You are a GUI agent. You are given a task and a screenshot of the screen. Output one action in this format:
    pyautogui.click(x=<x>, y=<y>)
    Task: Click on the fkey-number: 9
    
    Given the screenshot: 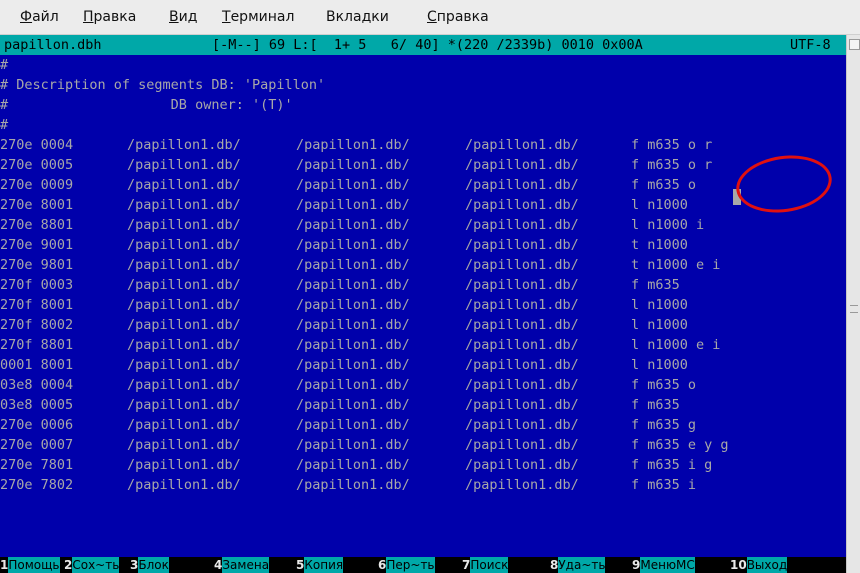 What is the action you would take?
    pyautogui.click(x=636, y=565)
    